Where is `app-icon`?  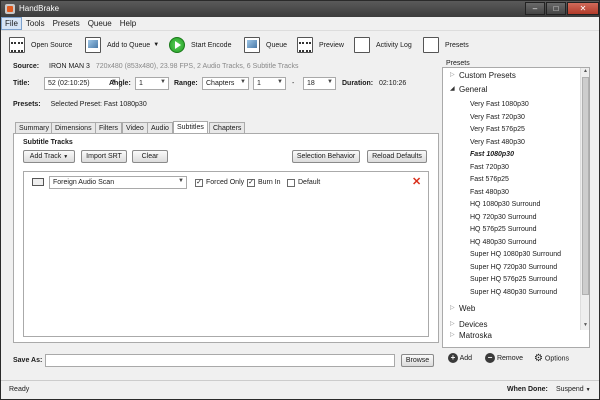
app-icon is located at coordinates (10, 9).